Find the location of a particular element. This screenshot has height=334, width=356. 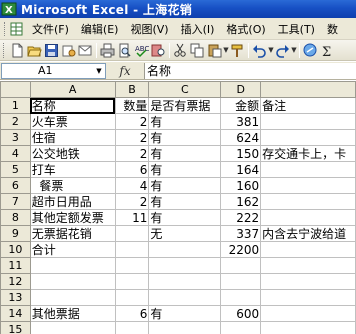

cell-d12 is located at coordinates (241, 281).